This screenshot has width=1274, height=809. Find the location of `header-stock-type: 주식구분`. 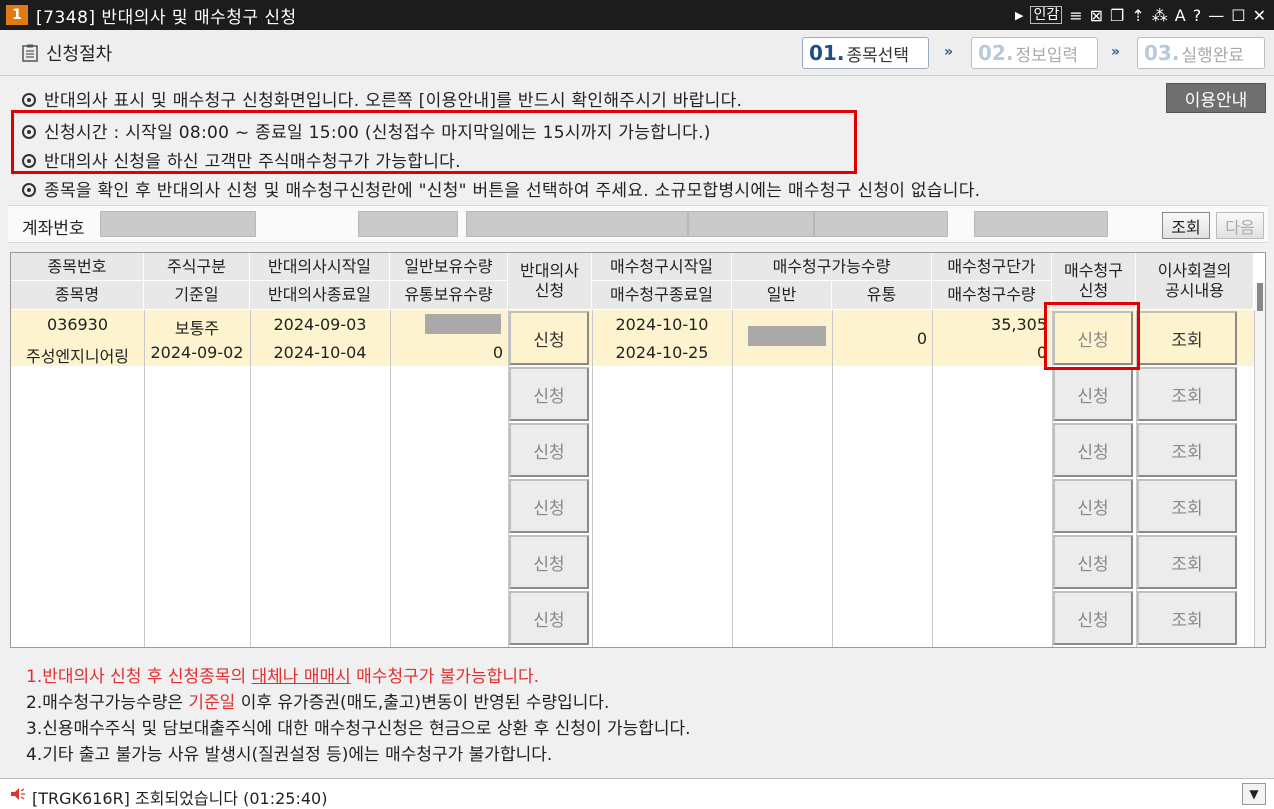

header-stock-type: 주식구분 is located at coordinates (197, 267).